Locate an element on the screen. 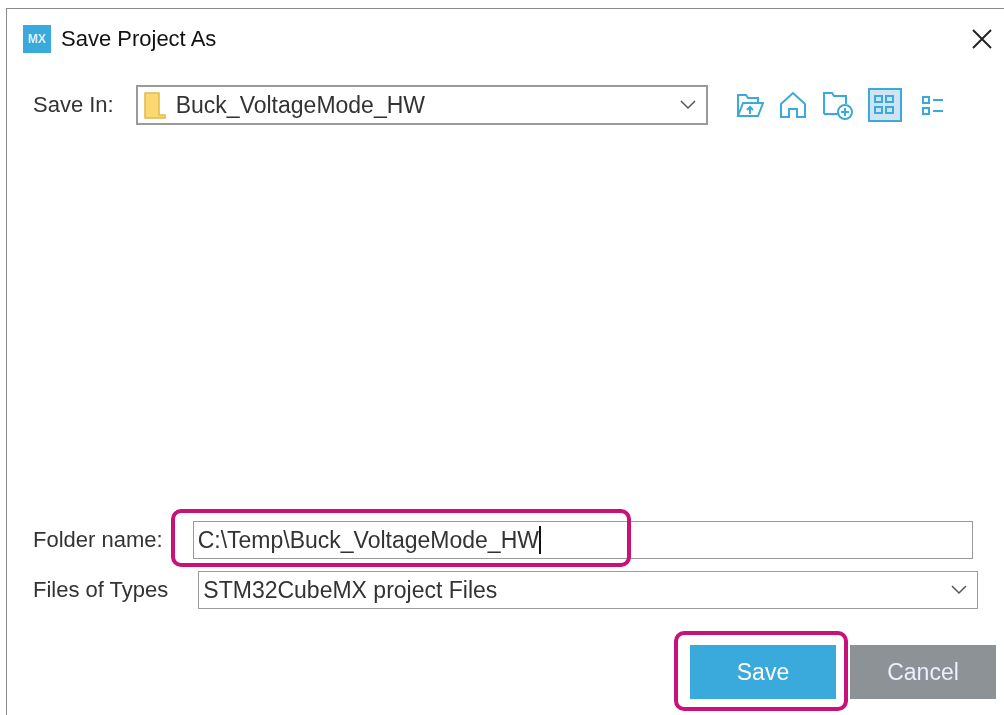 The height and width of the screenshot is (715, 1004). folder-up-icon is located at coordinates (749, 105).